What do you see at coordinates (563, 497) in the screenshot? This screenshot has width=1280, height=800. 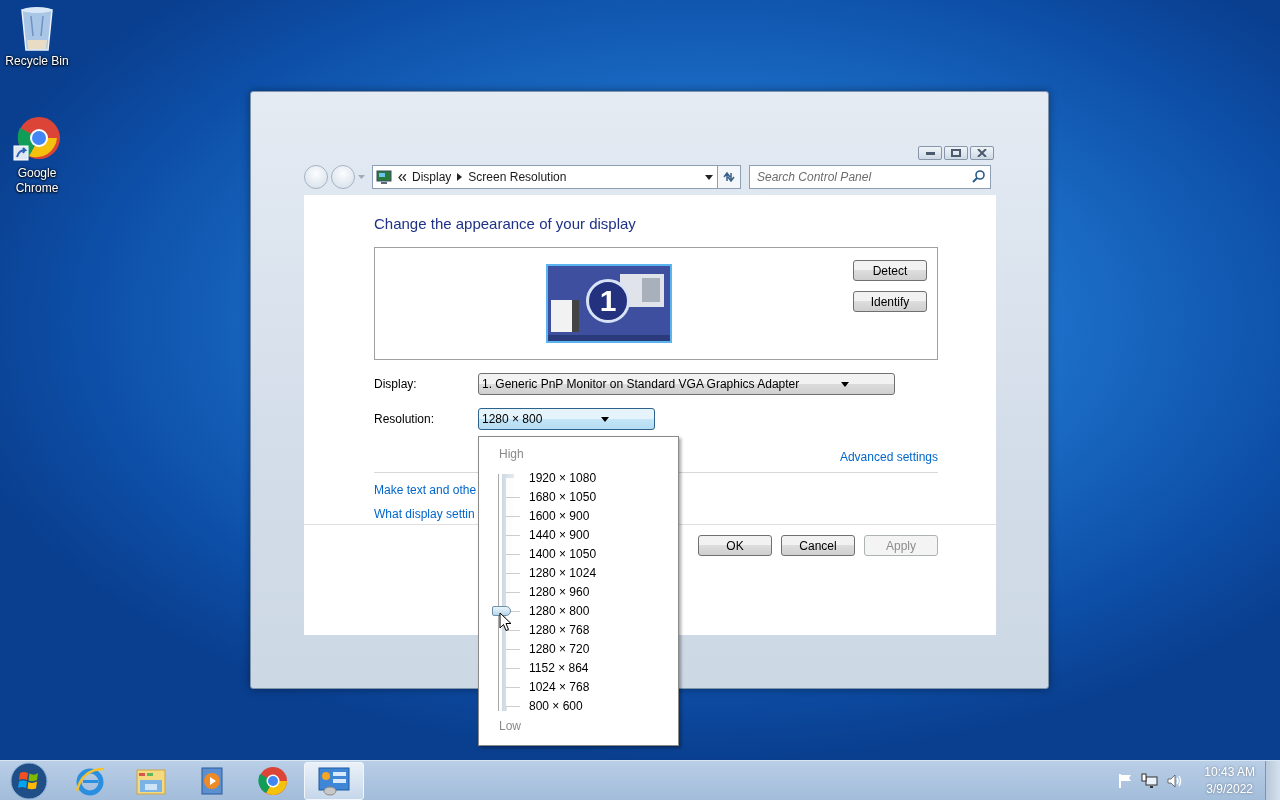 I see `resolution-option: 1680 × 1050` at bounding box center [563, 497].